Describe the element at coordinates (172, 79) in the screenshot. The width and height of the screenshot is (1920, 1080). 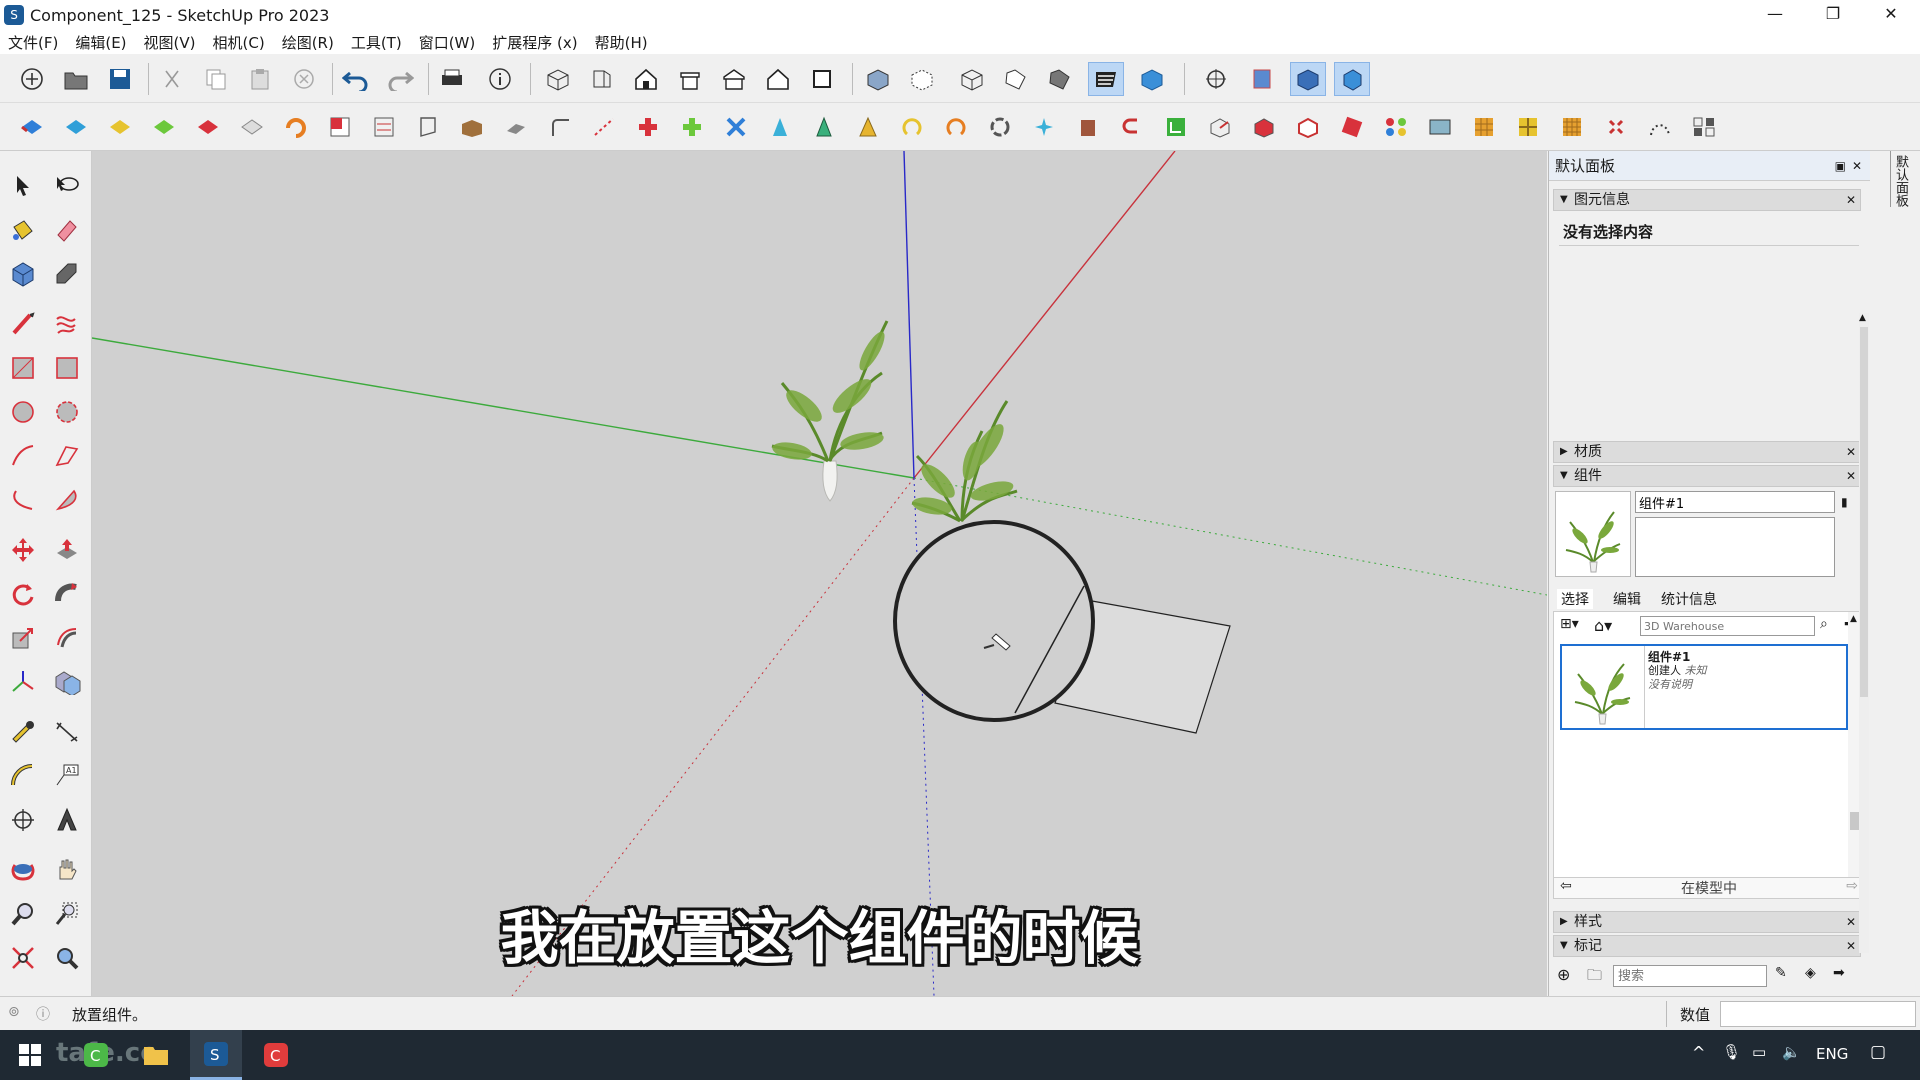
I see `cut-icon` at that location.